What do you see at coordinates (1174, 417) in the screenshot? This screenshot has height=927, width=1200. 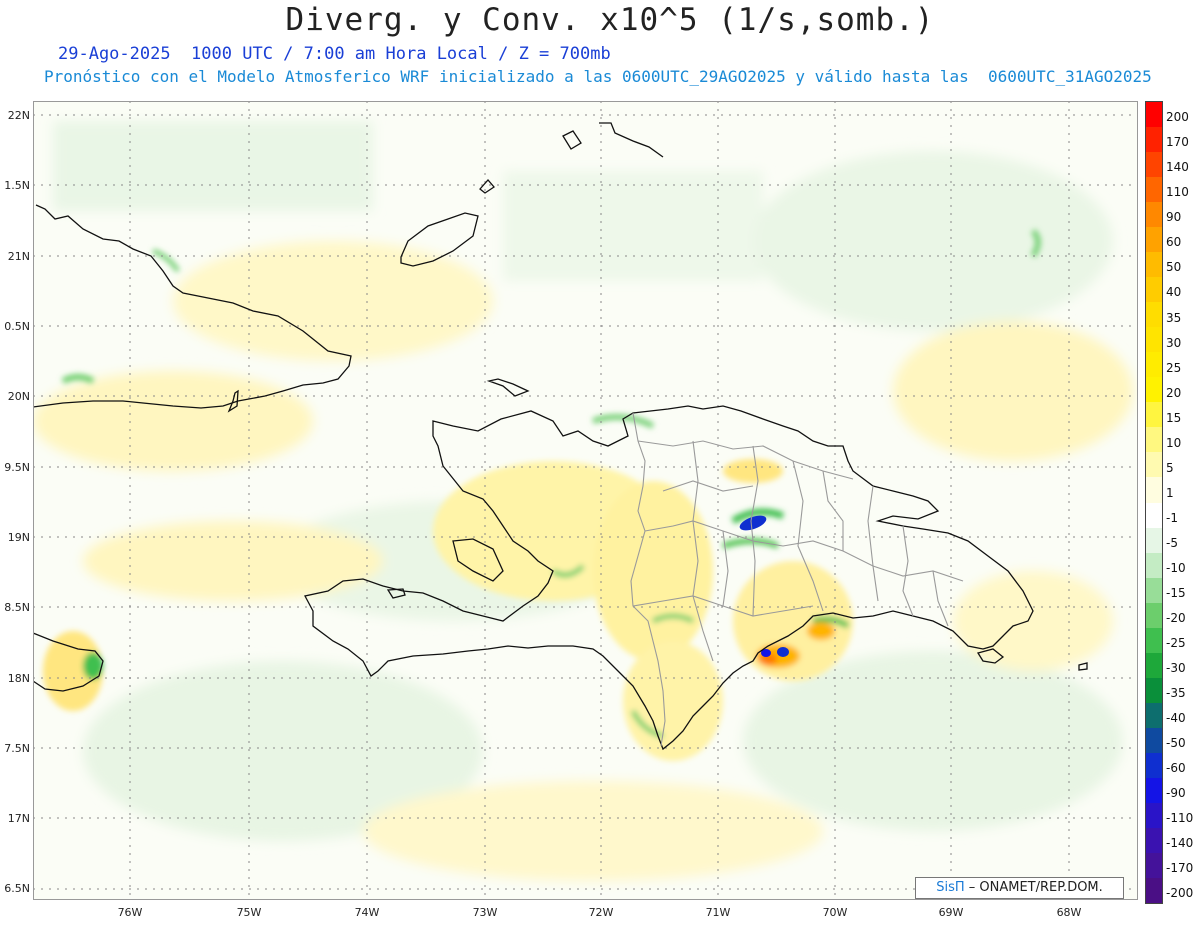 I see `colorbar-label: 15` at bounding box center [1174, 417].